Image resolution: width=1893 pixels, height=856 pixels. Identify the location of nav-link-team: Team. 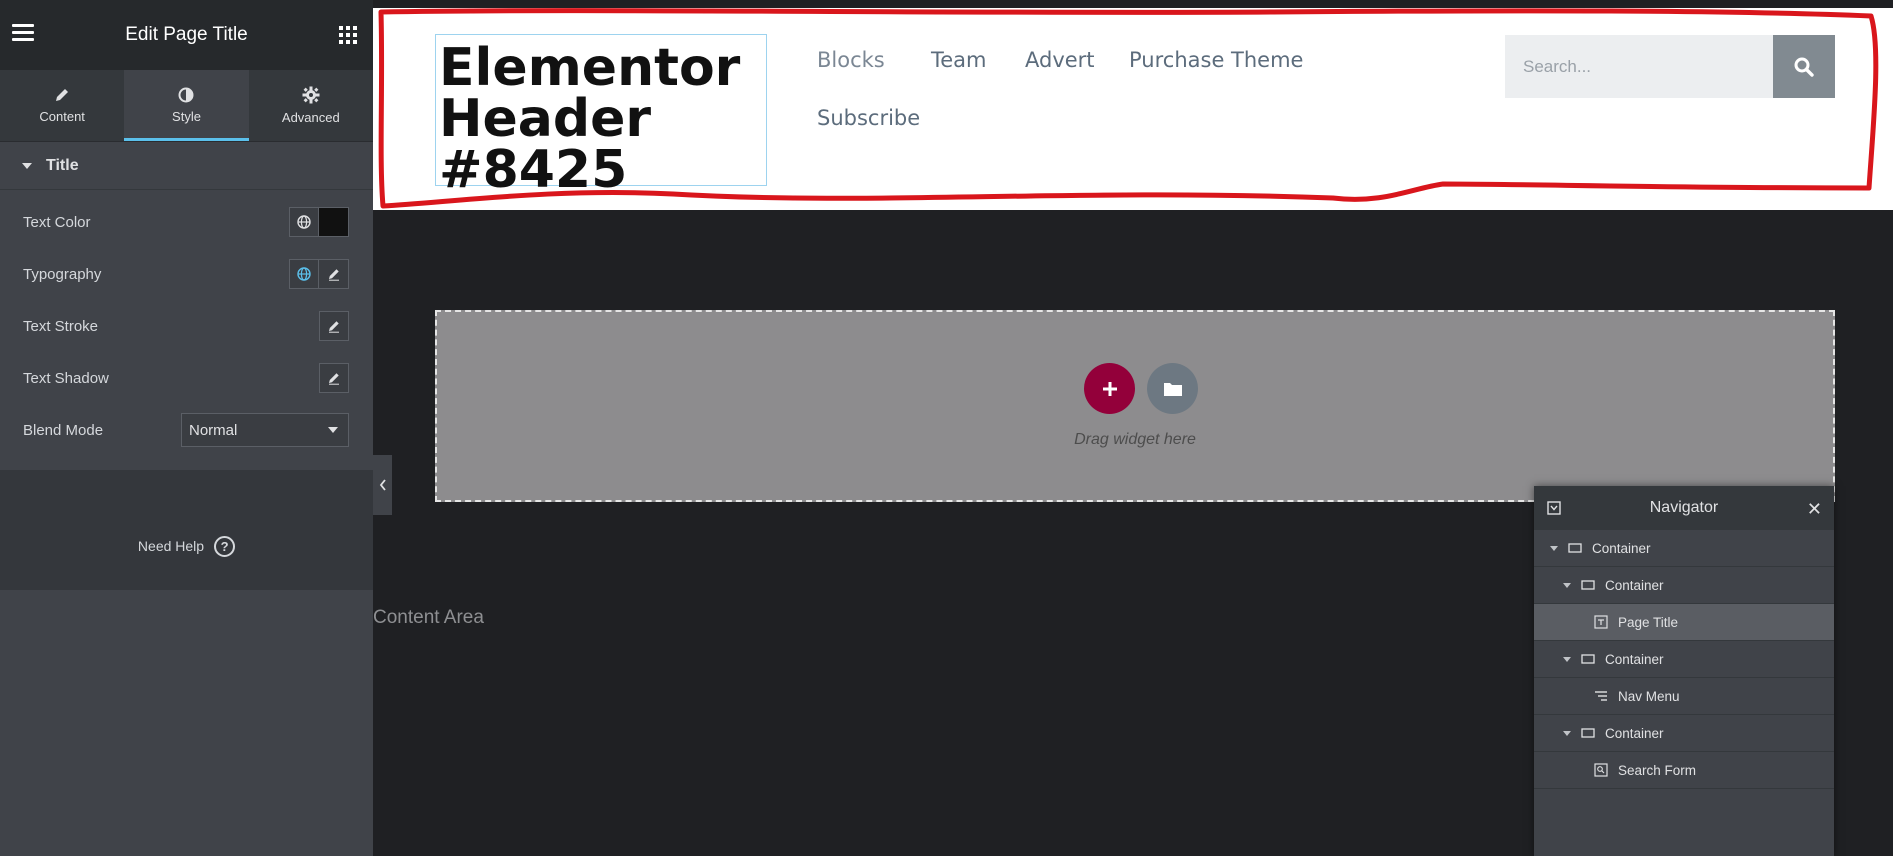
(959, 60).